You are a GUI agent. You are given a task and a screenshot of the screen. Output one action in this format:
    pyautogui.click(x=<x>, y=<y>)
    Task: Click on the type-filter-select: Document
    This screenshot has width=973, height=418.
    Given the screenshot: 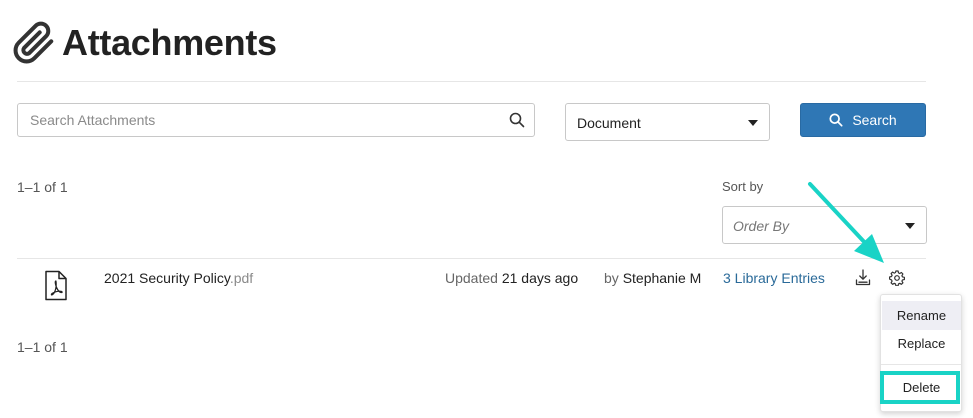 What is the action you would take?
    pyautogui.click(x=667, y=122)
    